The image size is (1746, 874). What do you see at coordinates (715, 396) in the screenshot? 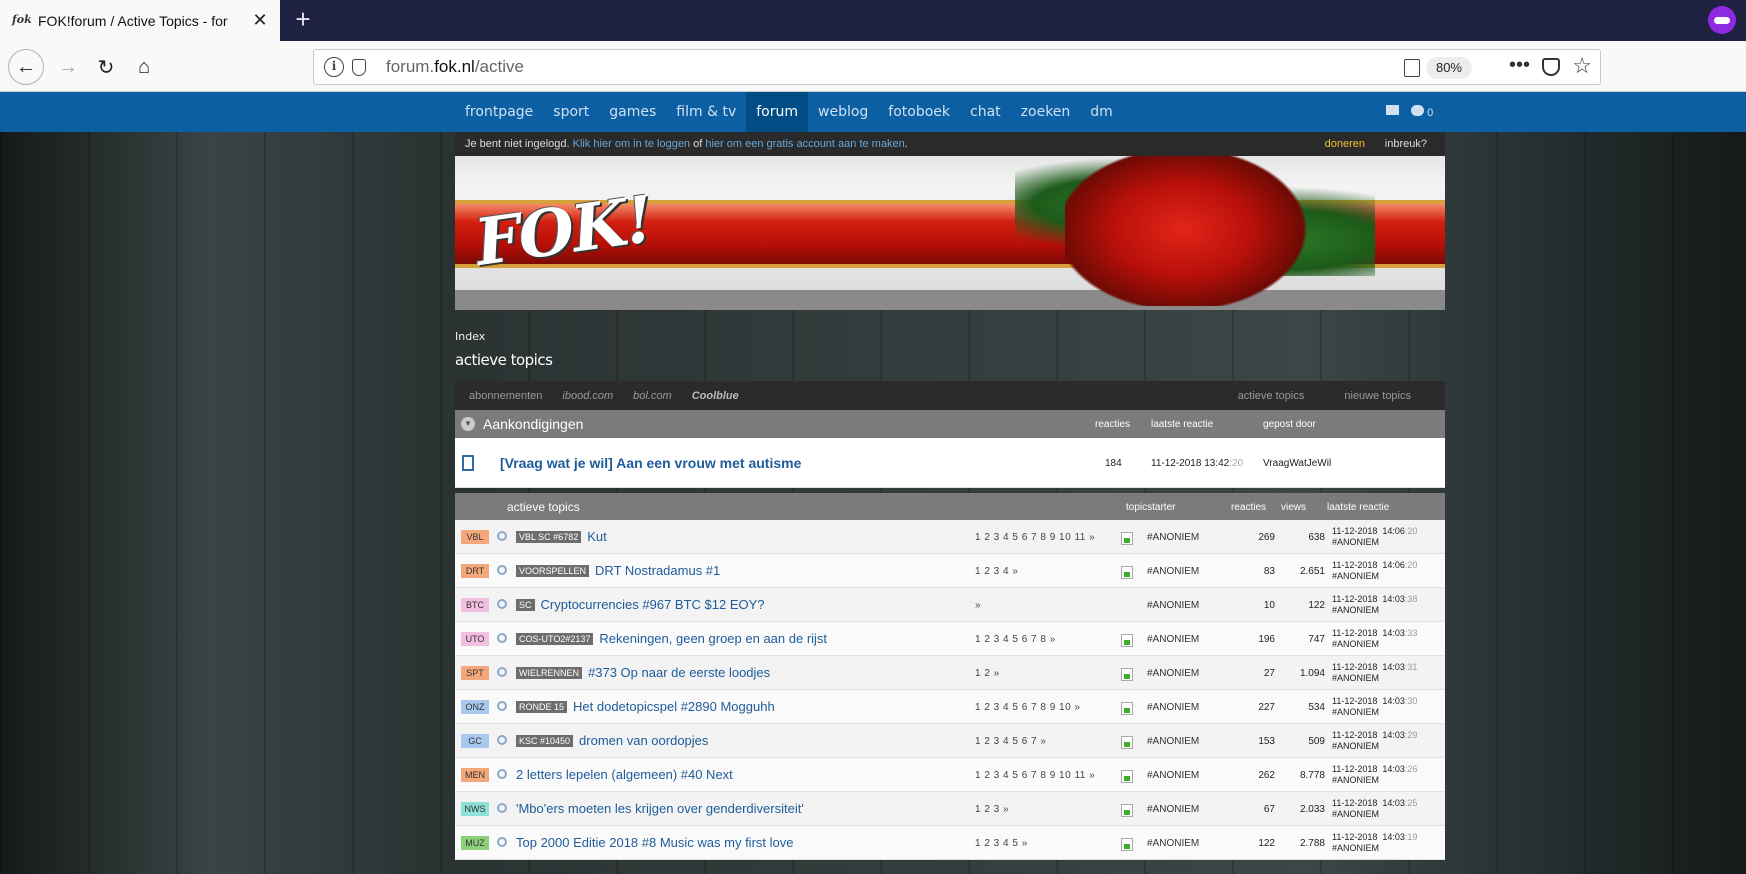
I see `subnav-coolblue: Coolblue` at bounding box center [715, 396].